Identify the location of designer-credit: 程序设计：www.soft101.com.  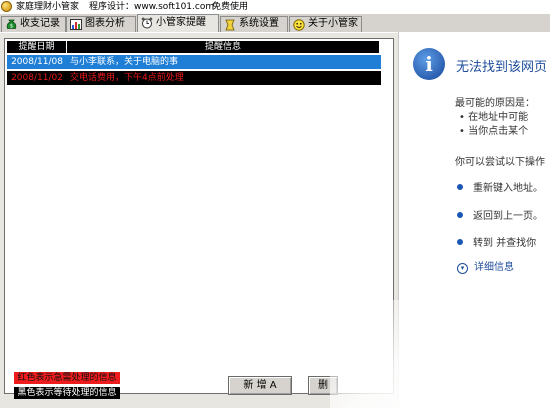
(152, 7).